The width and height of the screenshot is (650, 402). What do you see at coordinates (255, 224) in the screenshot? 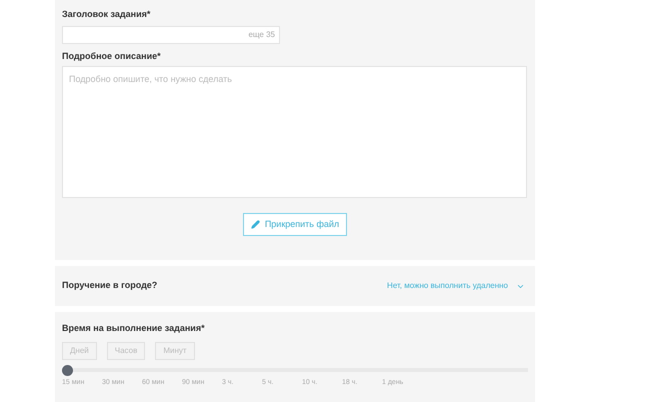
I see `pencil-icon` at bounding box center [255, 224].